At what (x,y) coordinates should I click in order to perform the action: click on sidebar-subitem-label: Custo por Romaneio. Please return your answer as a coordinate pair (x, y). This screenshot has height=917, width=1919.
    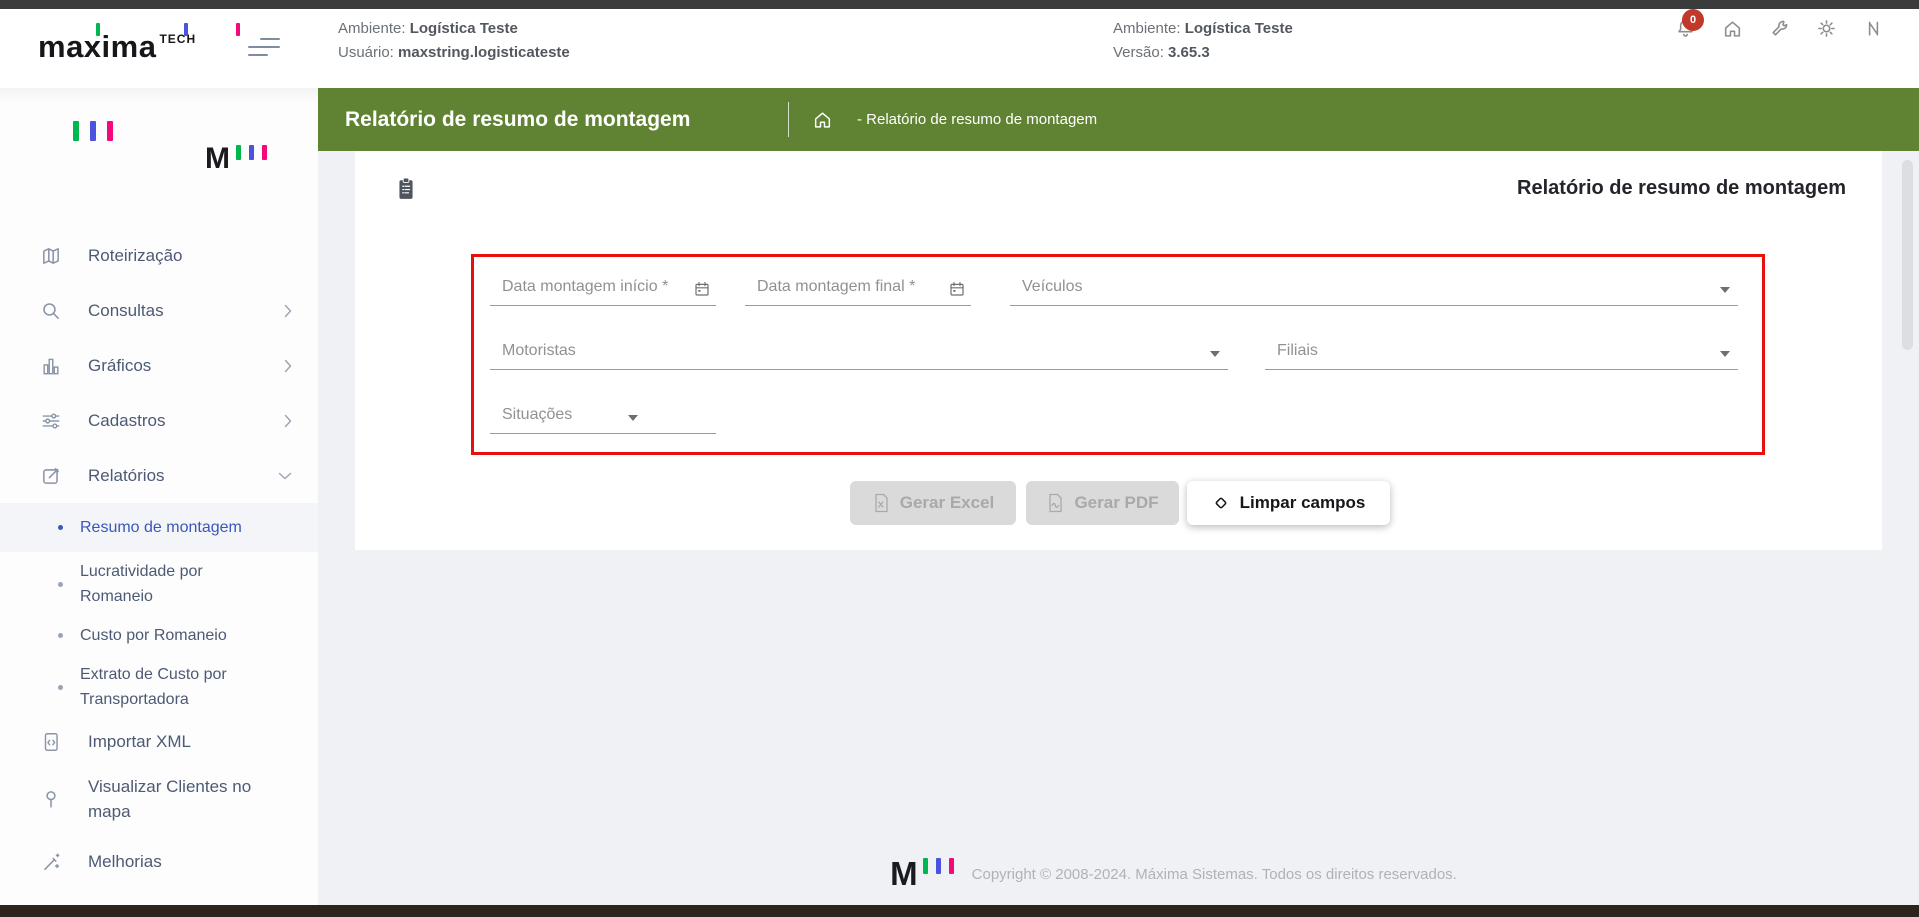
    Looking at the image, I should click on (153, 635).